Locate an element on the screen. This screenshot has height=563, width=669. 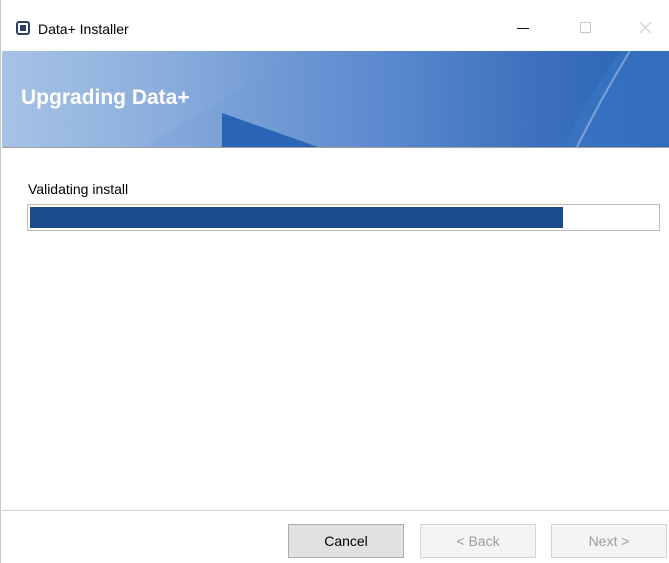
banner-heading: Upgrading Data+ is located at coordinates (105, 97).